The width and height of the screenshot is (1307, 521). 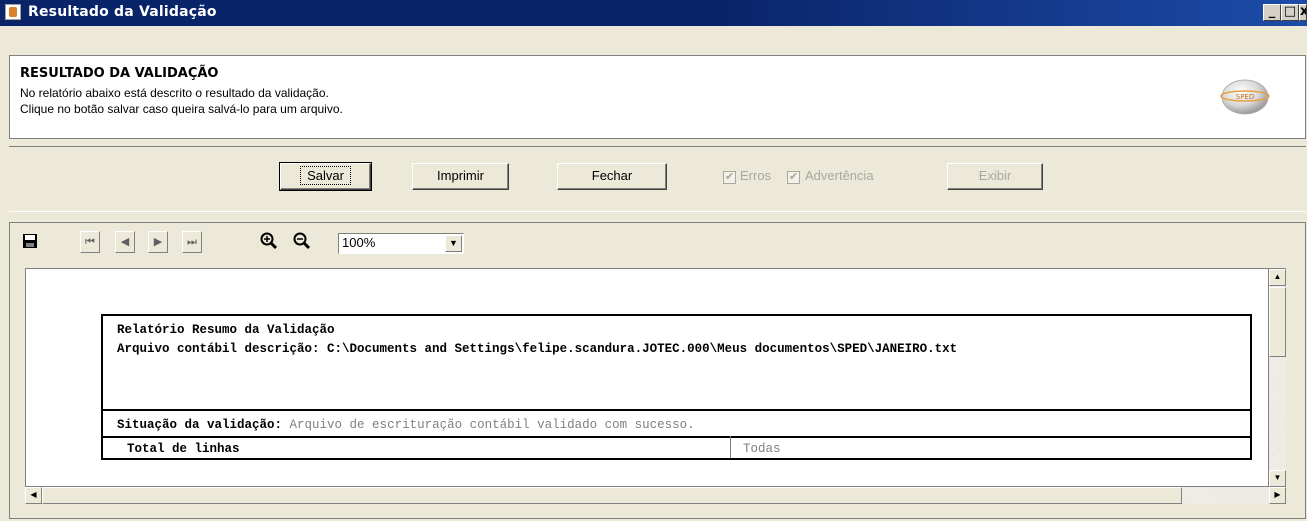 What do you see at coordinates (125, 242) in the screenshot?
I see `previous-page-icon: ◀` at bounding box center [125, 242].